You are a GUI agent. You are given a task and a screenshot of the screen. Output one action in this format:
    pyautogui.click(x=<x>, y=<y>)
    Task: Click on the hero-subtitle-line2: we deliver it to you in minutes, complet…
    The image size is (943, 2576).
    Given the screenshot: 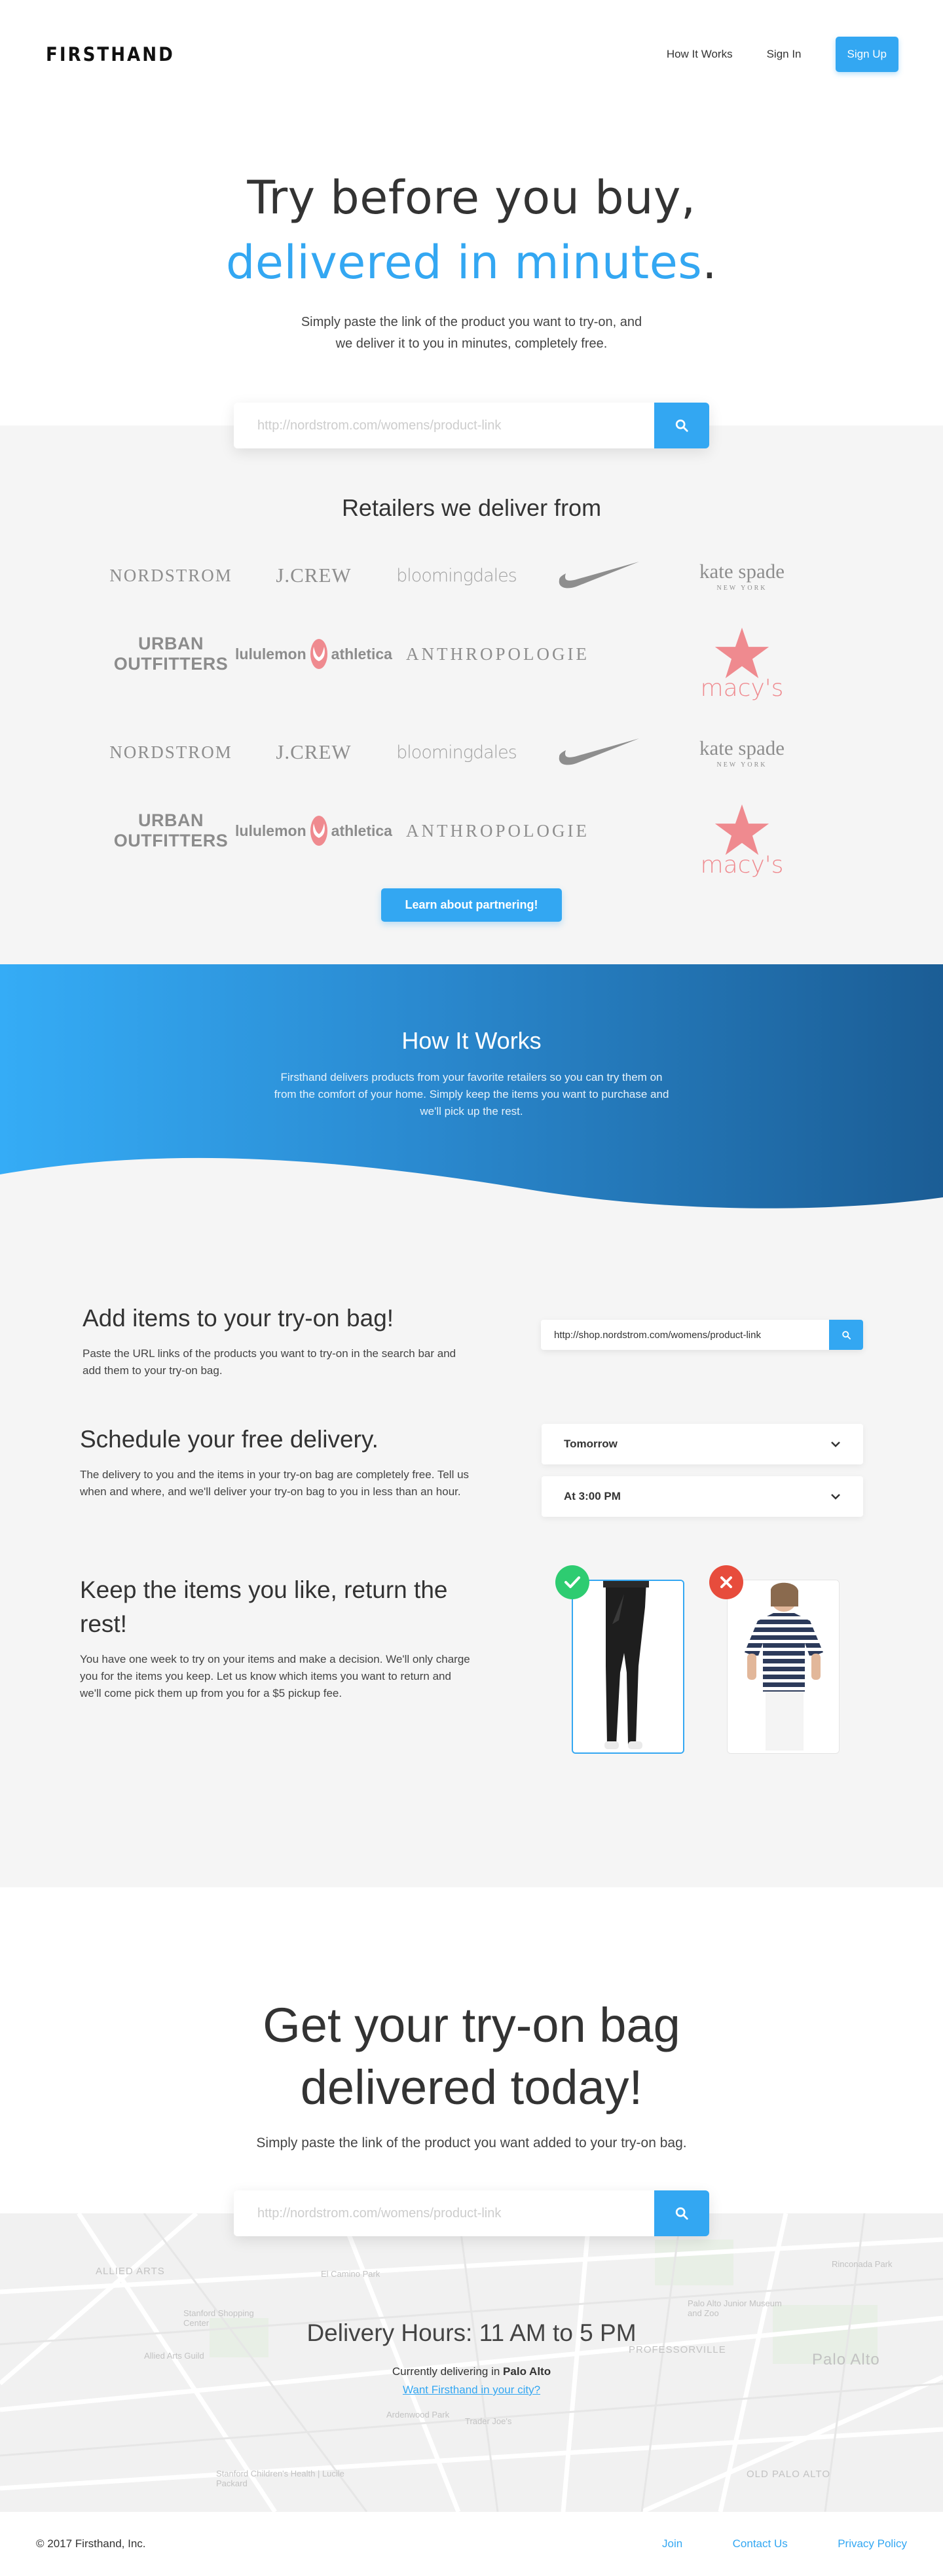 What is the action you would take?
    pyautogui.click(x=471, y=343)
    